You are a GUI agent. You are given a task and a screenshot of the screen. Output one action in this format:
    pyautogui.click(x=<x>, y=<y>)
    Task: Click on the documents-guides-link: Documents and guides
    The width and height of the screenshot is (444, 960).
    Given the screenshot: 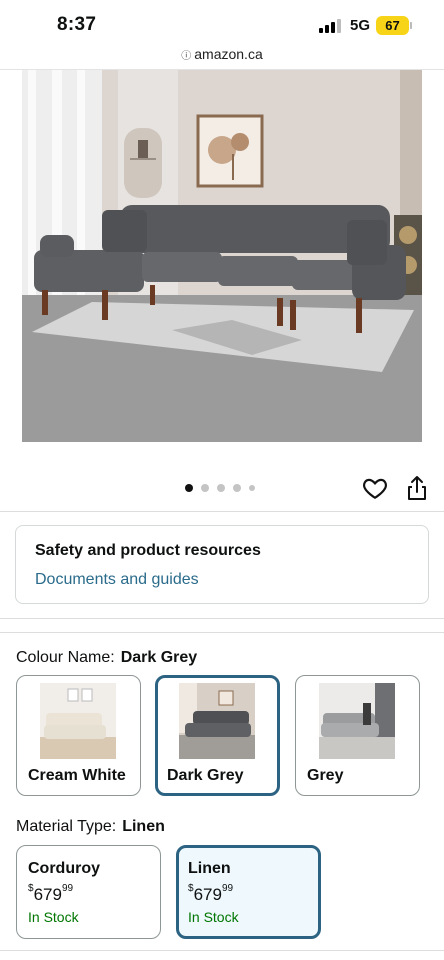 What is the action you would take?
    pyautogui.click(x=117, y=580)
    